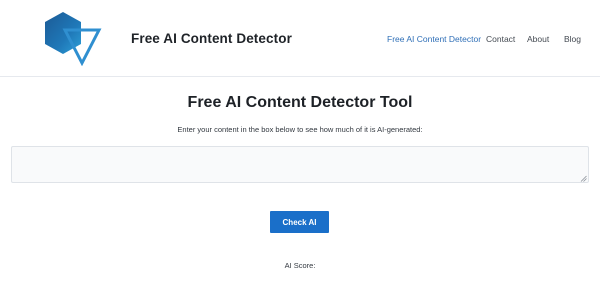 The image size is (600, 301). Describe the element at coordinates (538, 39) in the screenshot. I see `nav-about: About` at that location.